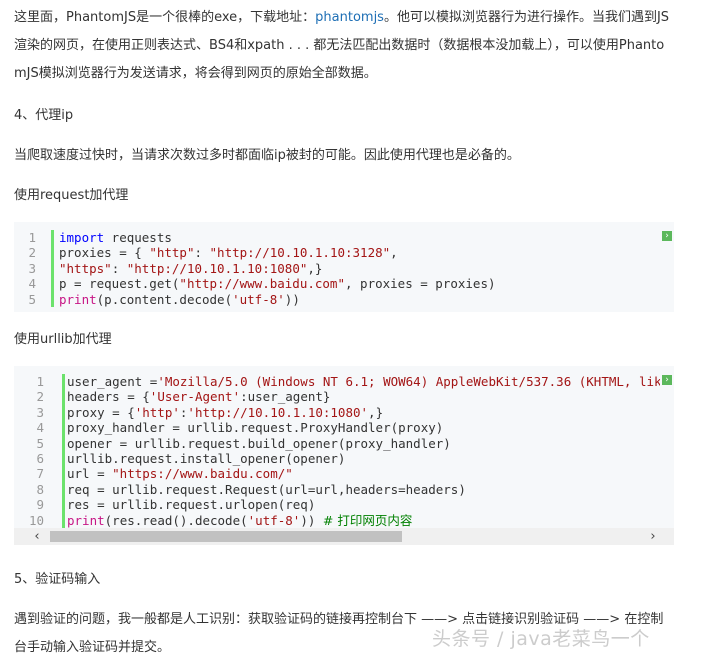 Image resolution: width=716 pixels, height=668 pixels. What do you see at coordinates (44, 115) in the screenshot?
I see `section-4-heading: 4、代理ip` at bounding box center [44, 115].